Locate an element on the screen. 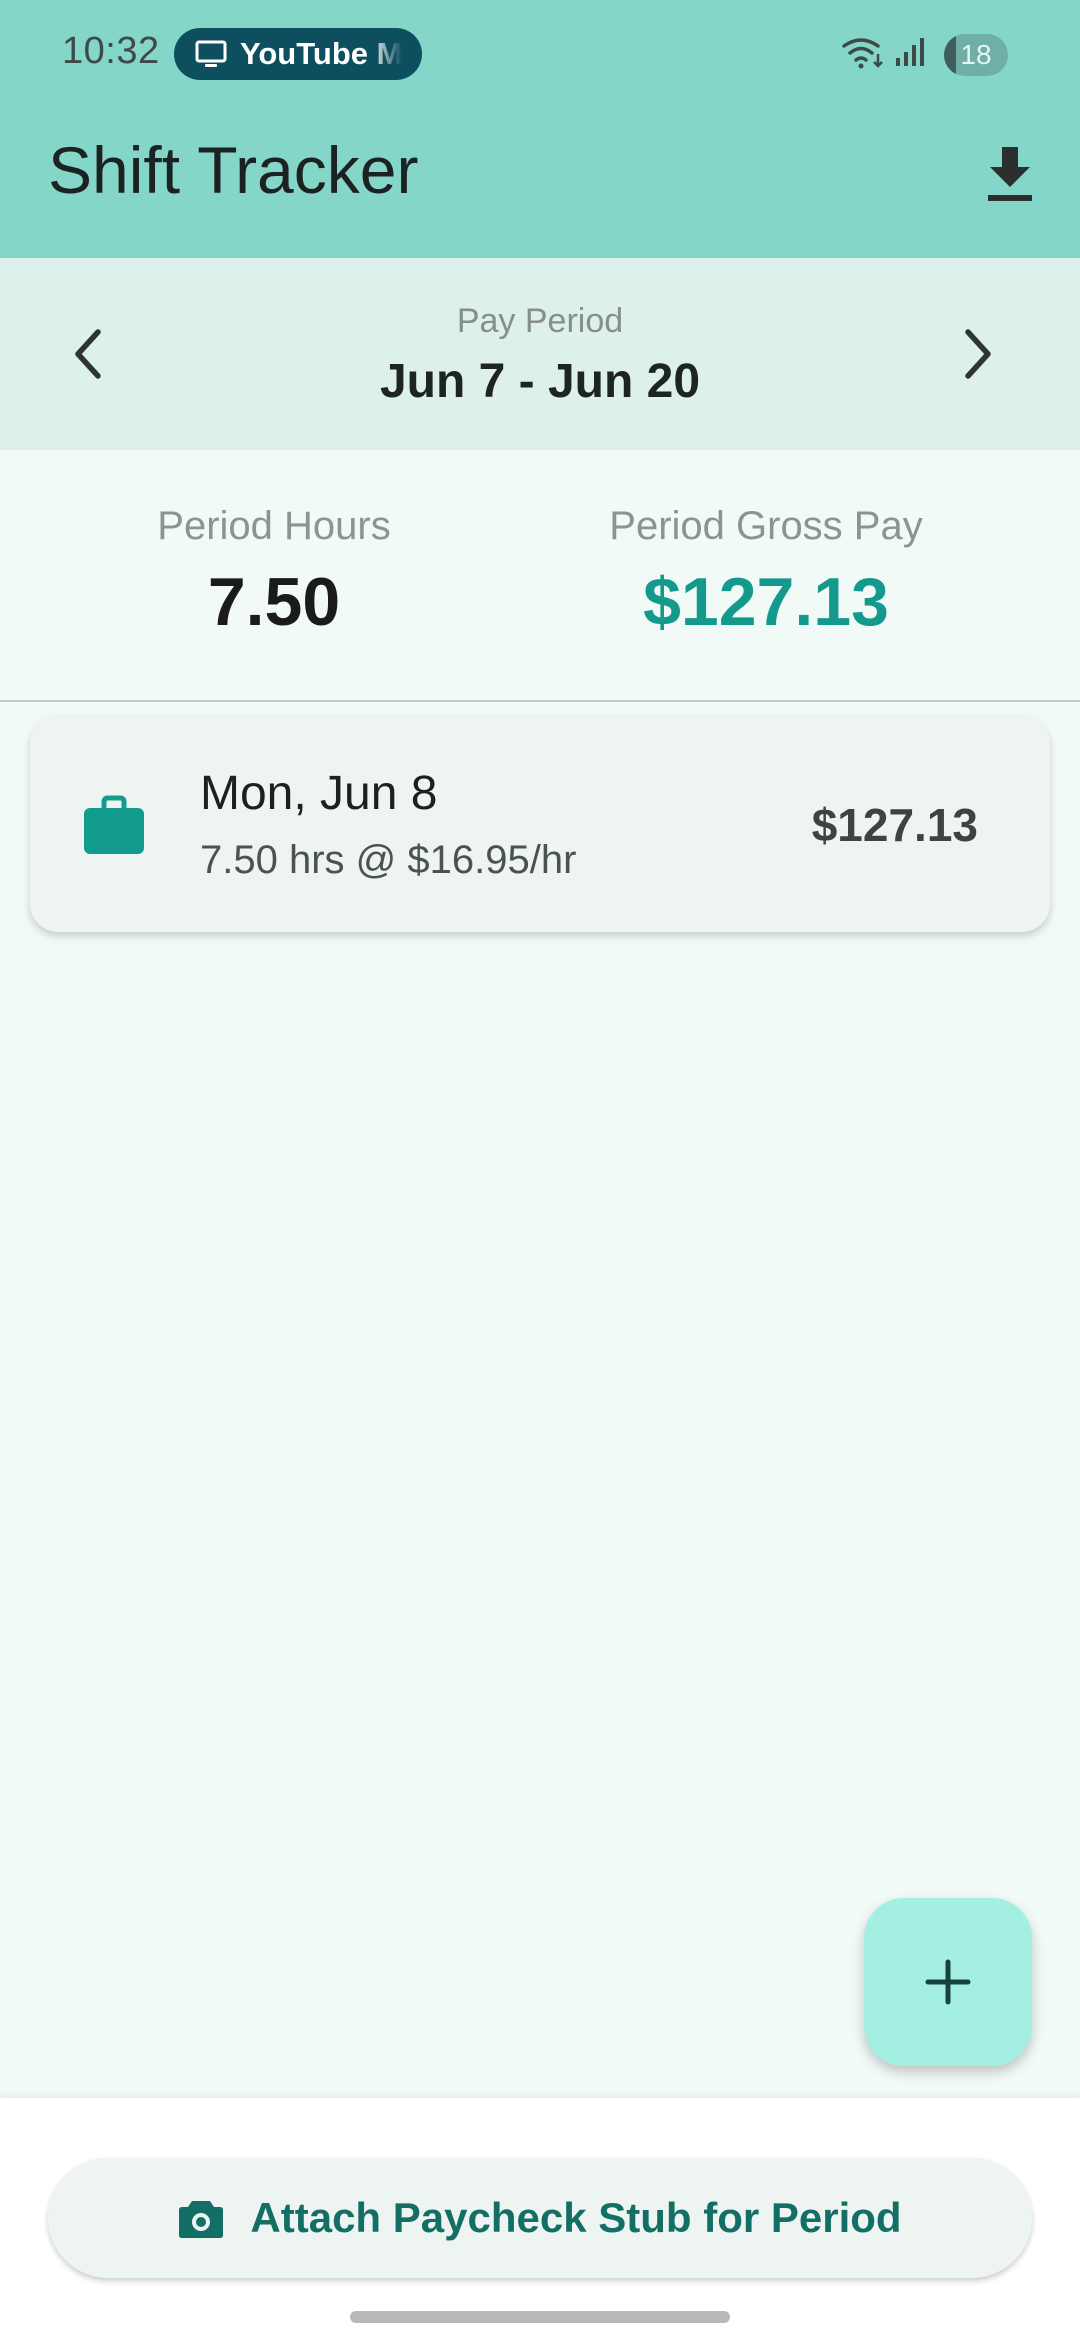 The height and width of the screenshot is (2340, 1080). pay-period-selector: Pay Period Jun 7 - Jun 20 is located at coordinates (540, 354).